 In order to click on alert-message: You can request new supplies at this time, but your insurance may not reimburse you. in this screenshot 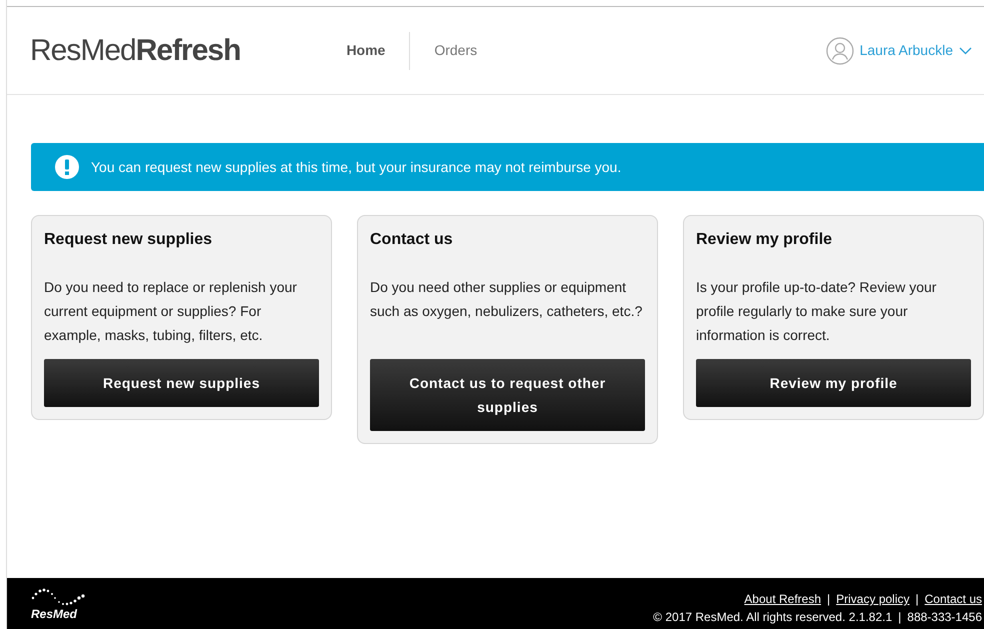, I will do `click(356, 167)`.